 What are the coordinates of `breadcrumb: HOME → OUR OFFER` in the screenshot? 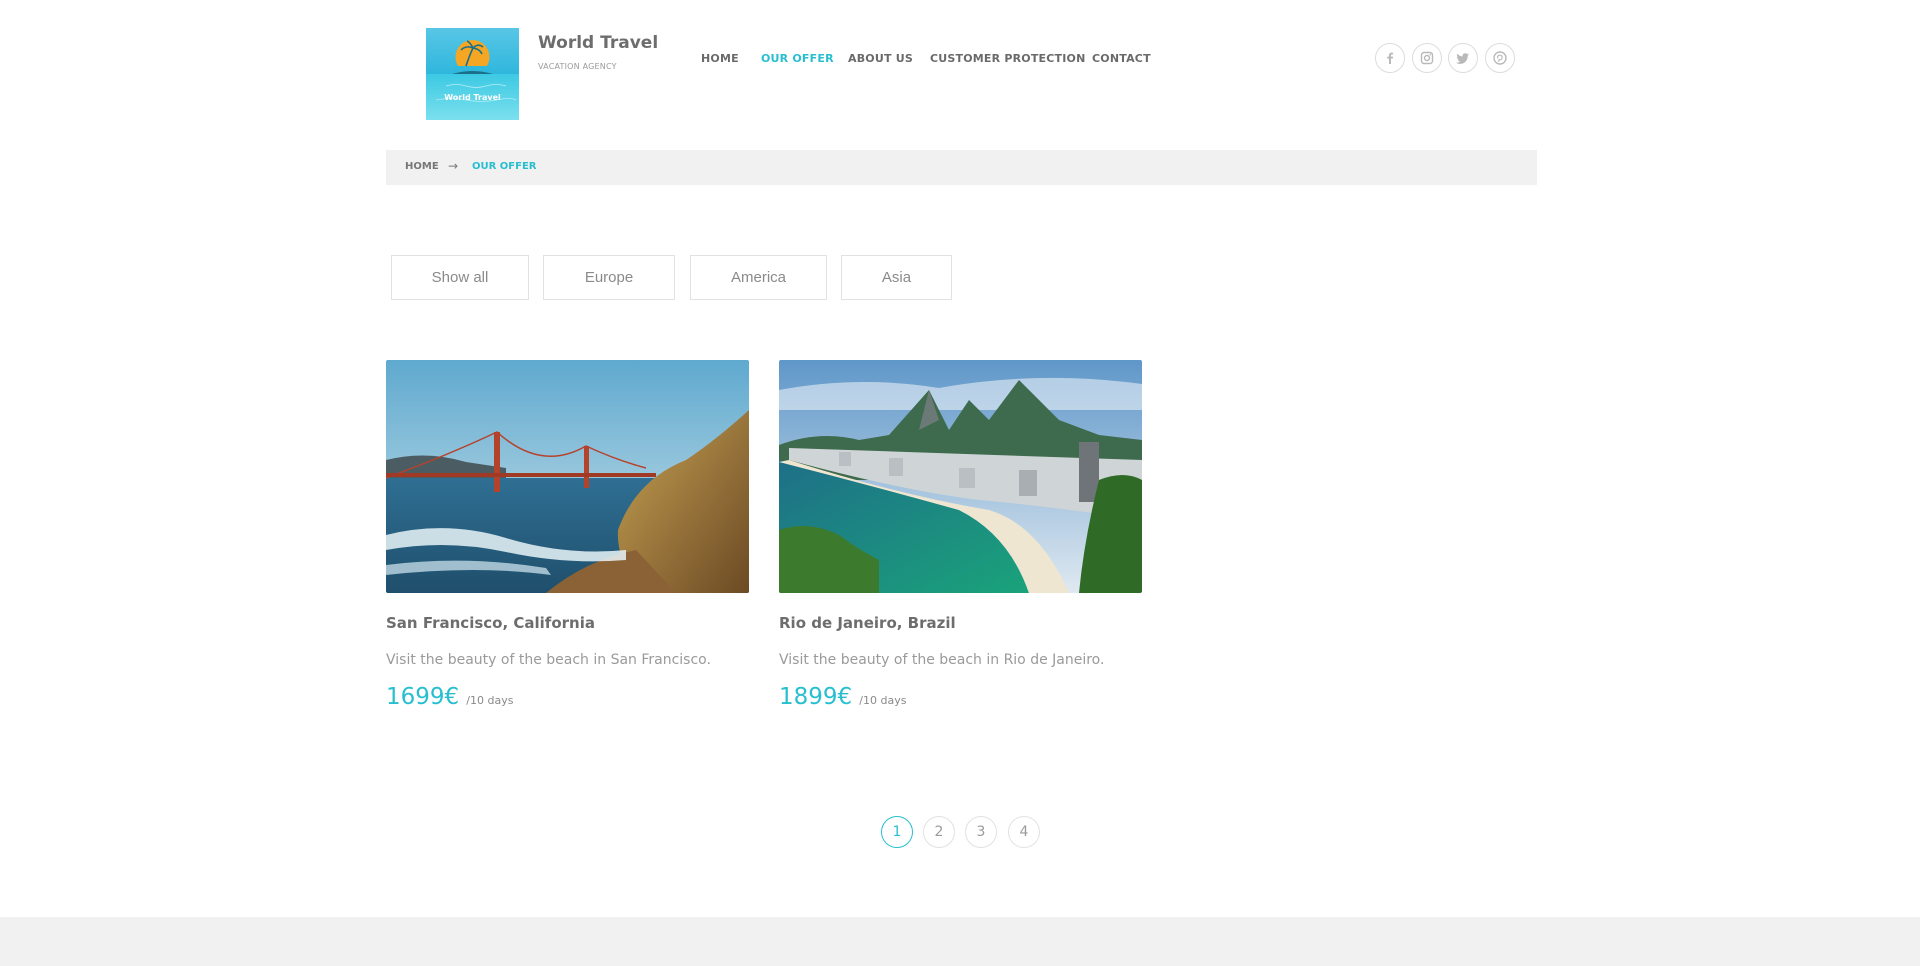 It's located at (961, 167).